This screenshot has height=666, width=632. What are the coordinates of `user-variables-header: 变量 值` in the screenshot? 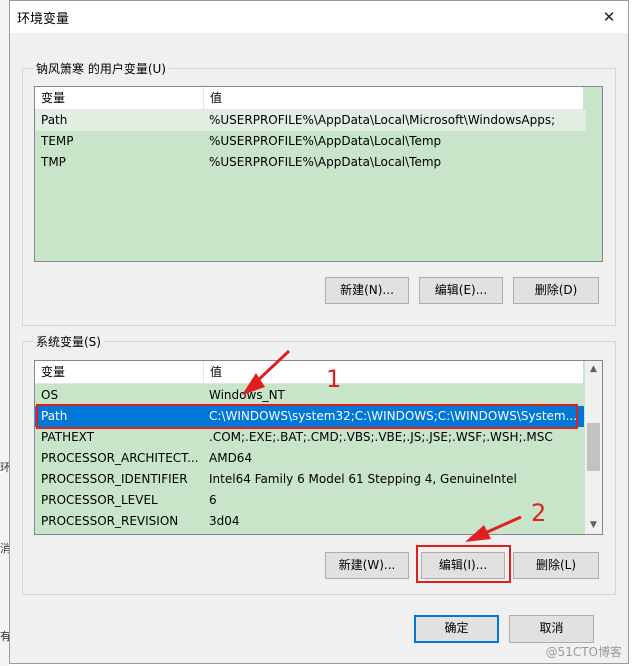 It's located at (309, 98).